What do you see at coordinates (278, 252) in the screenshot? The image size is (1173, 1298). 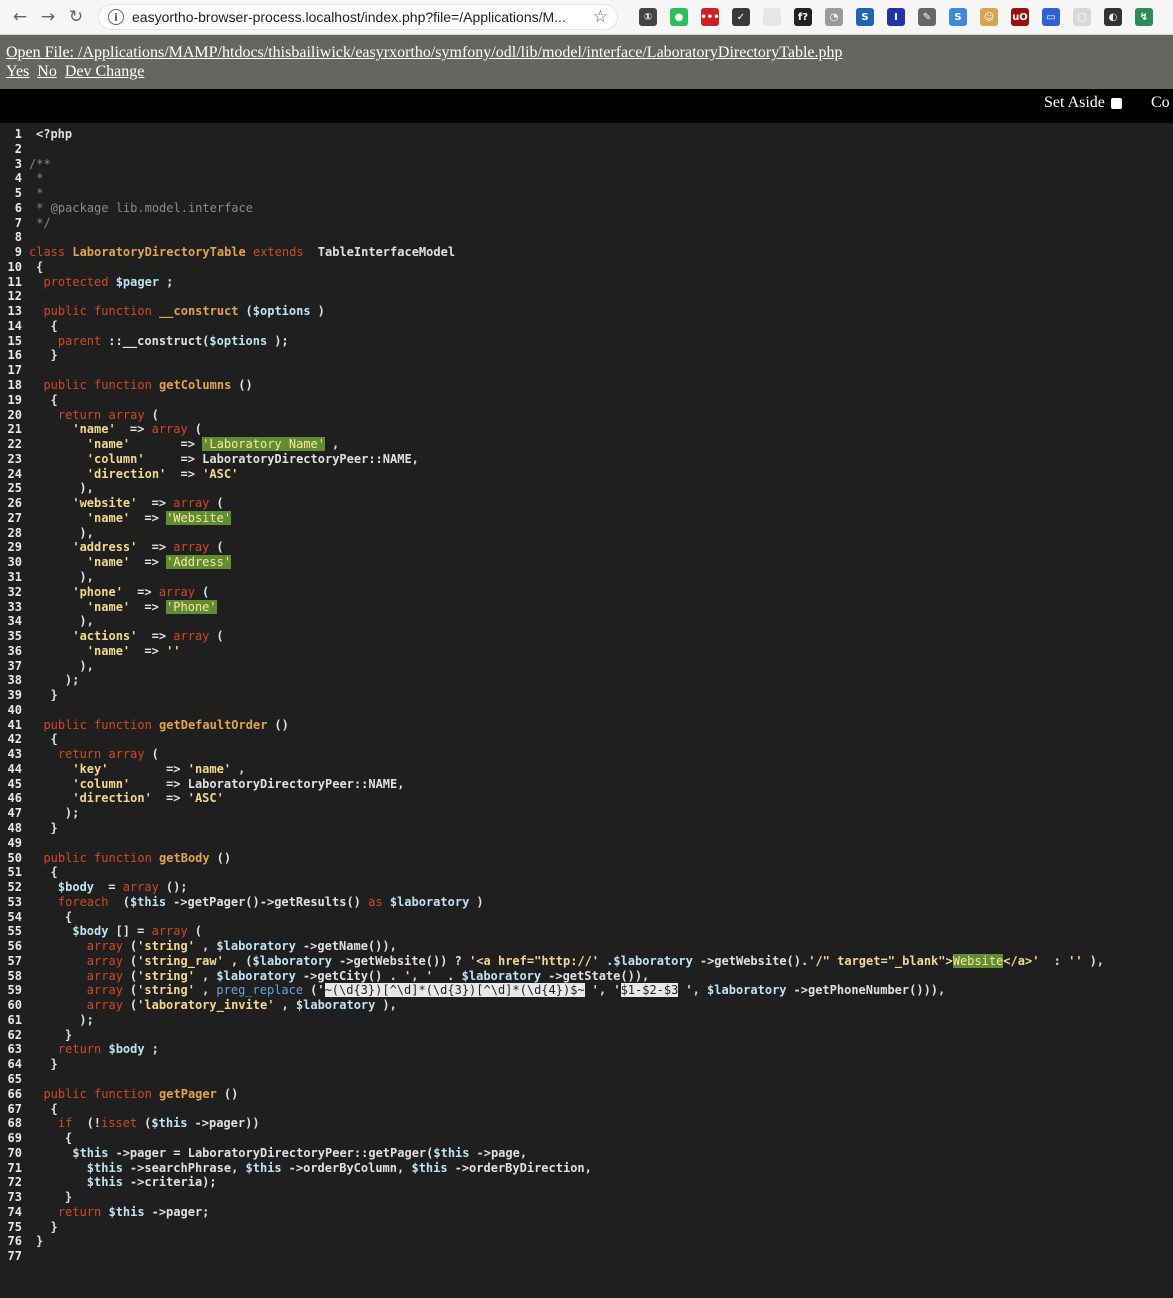 I see `code-token: extends` at bounding box center [278, 252].